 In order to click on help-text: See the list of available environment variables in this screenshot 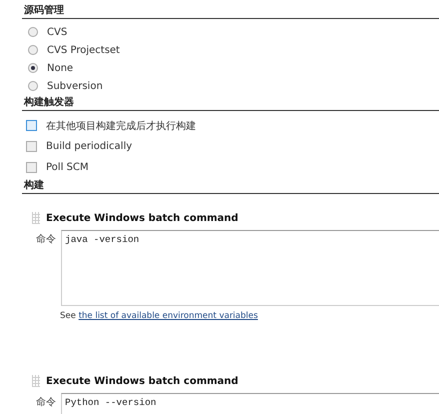, I will do `click(159, 315)`.